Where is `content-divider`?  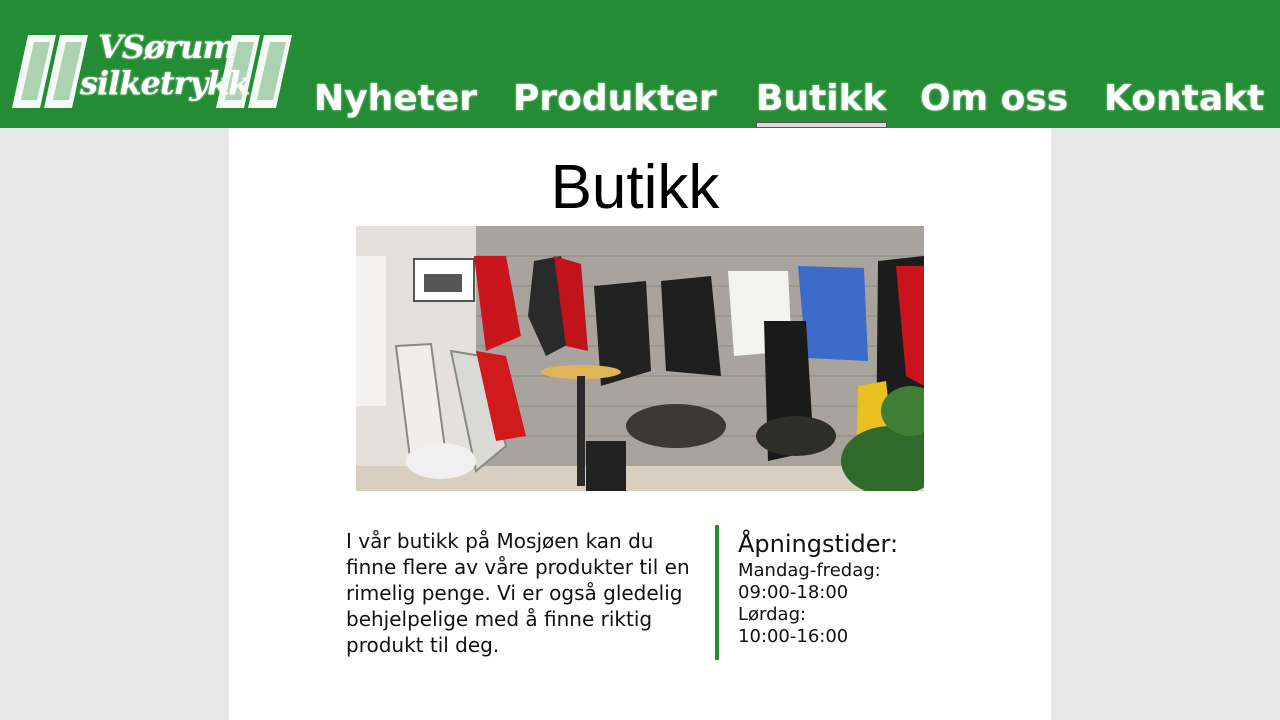
content-divider is located at coordinates (717, 592).